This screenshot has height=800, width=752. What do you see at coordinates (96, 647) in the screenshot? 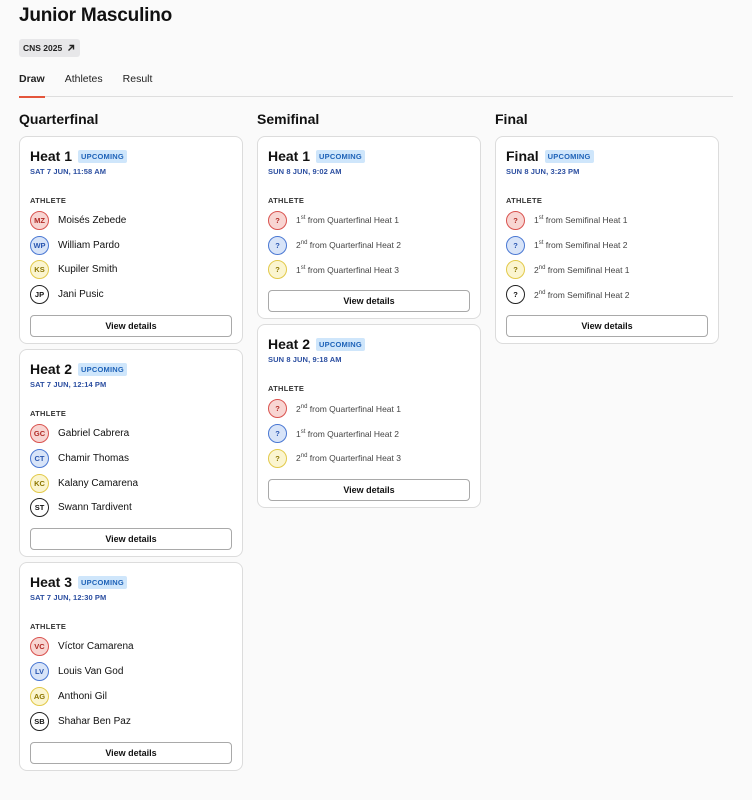
I see `athlete-name: Víctor Camarena` at bounding box center [96, 647].